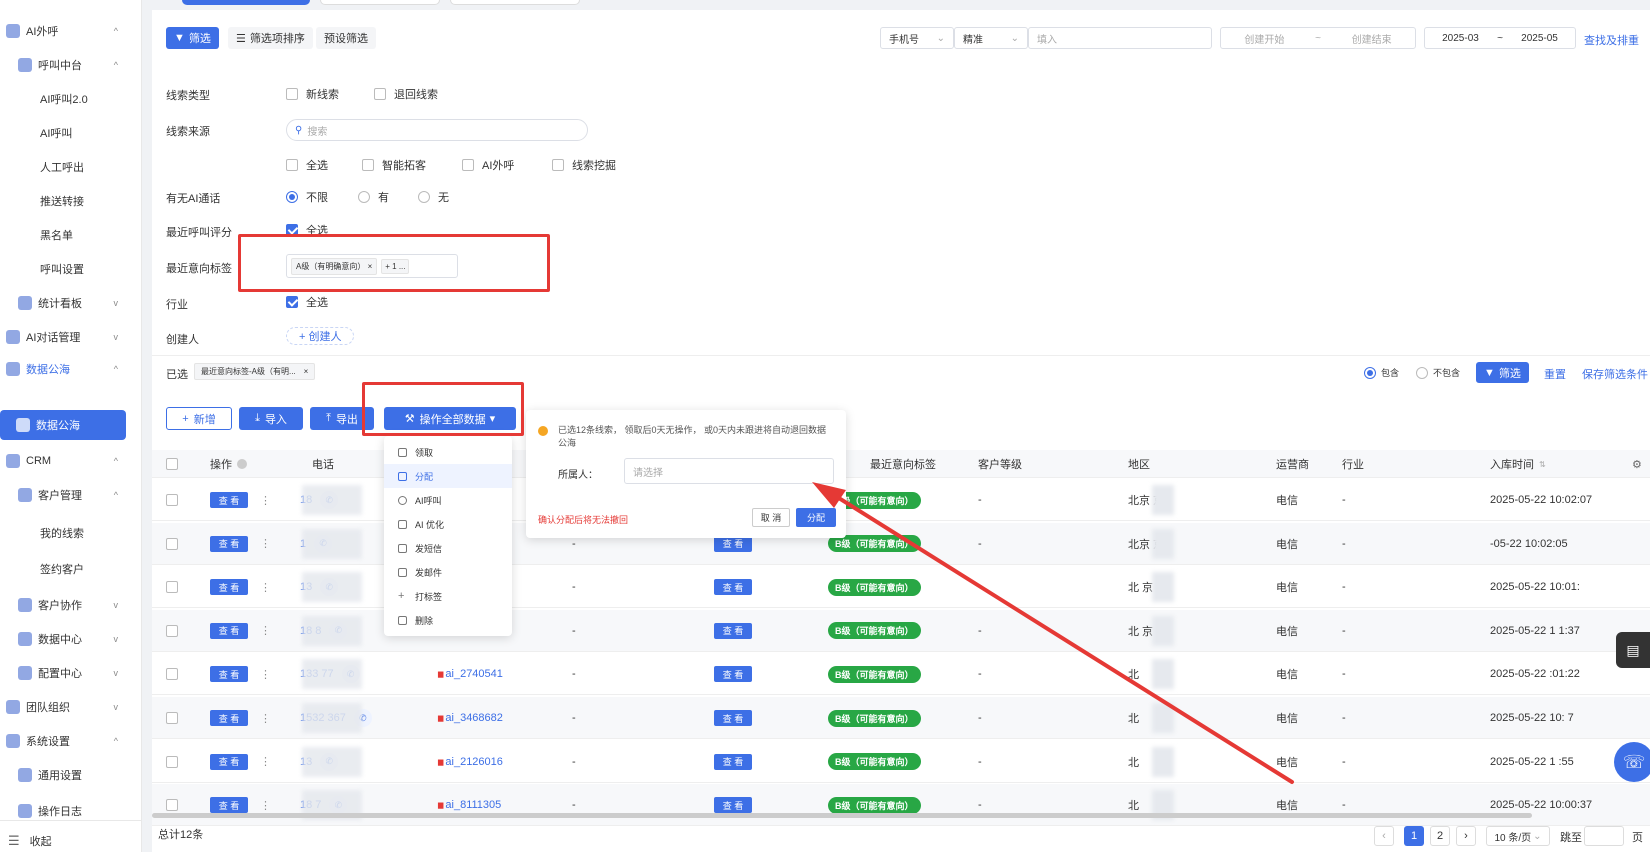 This screenshot has height=852, width=1650. I want to click on annotation-arrow, so click(1053, 633).